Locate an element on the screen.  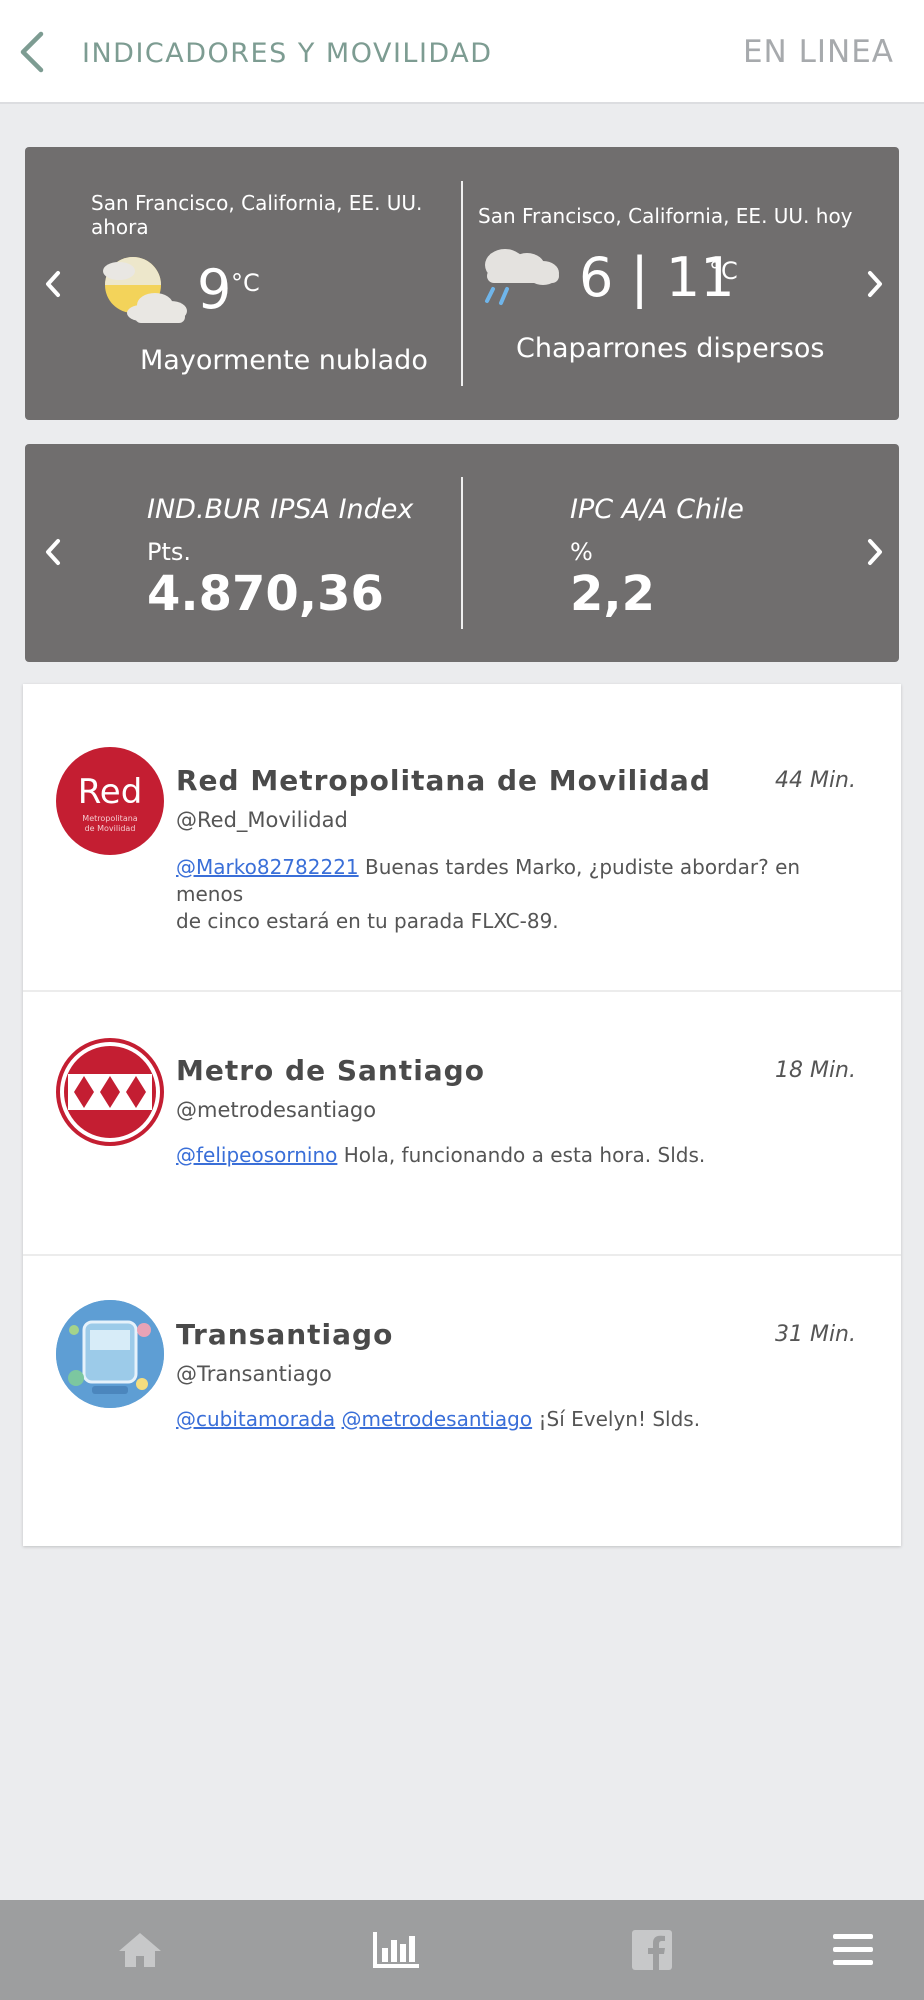
weather-divider is located at coordinates (462, 283).